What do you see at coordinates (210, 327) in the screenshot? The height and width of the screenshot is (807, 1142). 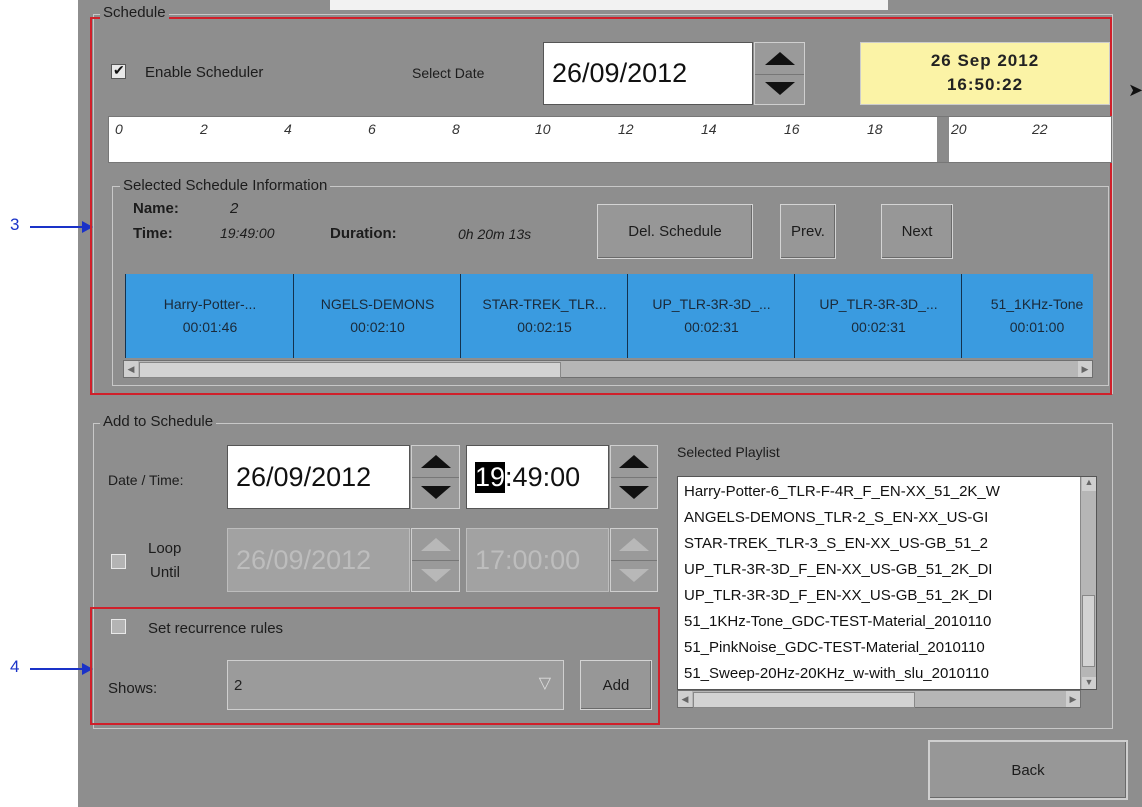 I see `tile-duration: 00:01:46` at bounding box center [210, 327].